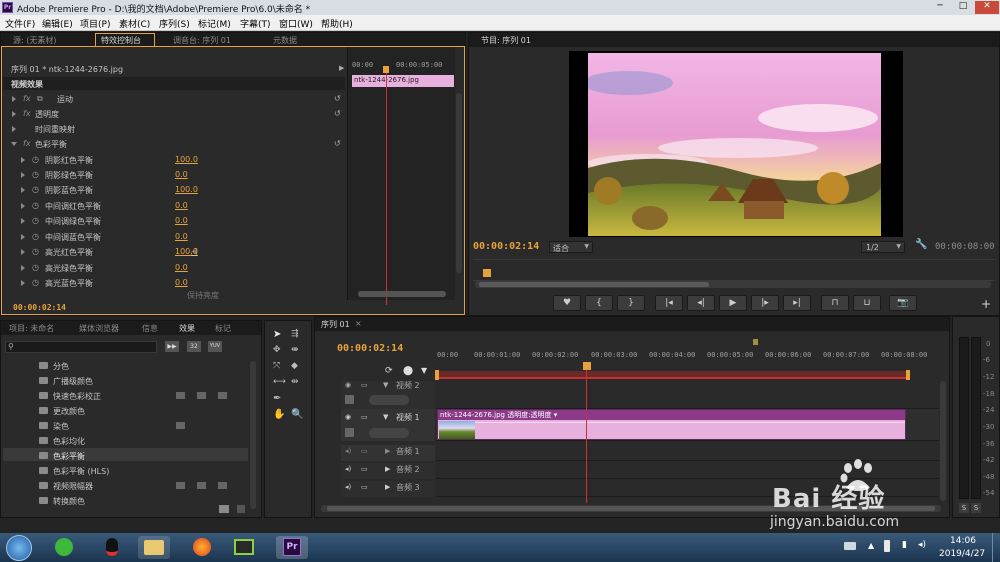 This screenshot has height=562, width=1000. What do you see at coordinates (171, 99) in the screenshot?
I see `effect-row-motion: fx ⧉ 运动 ↺` at bounding box center [171, 99].